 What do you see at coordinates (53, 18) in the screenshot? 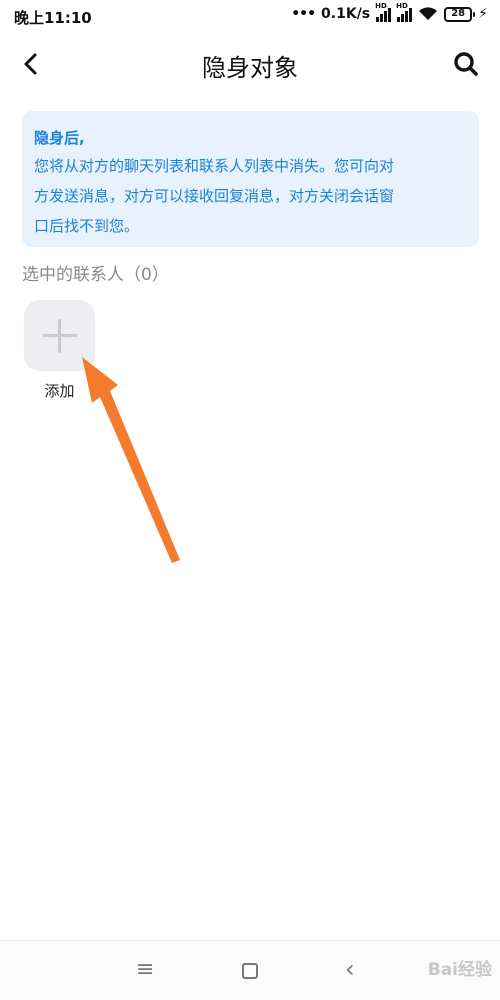
I see `status-time: 晚上11:10` at bounding box center [53, 18].